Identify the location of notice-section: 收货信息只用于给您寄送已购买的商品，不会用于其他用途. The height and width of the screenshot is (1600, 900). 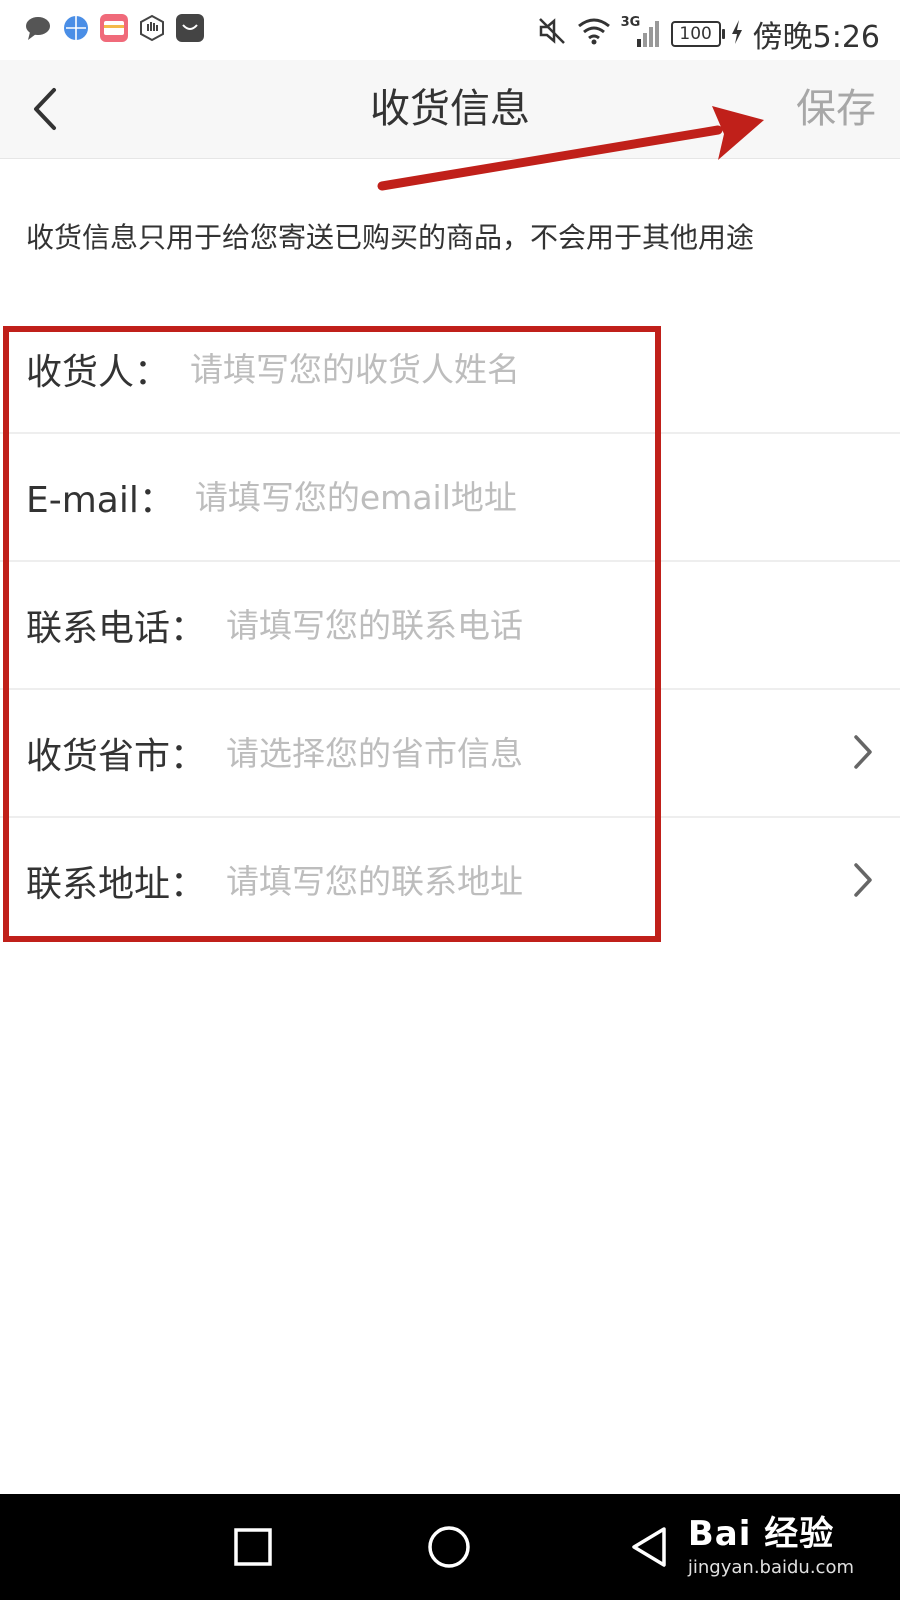
(450, 234).